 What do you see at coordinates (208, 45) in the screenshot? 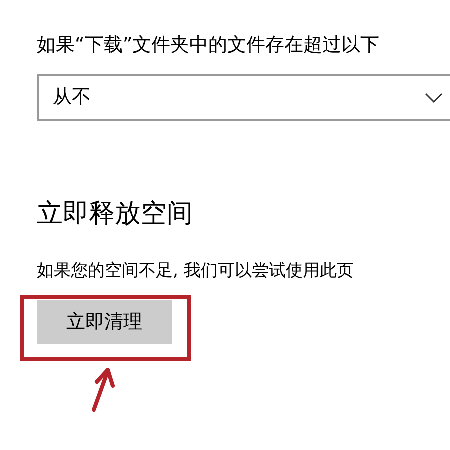
I see `retention-label: 如果“下载”文件夹中的文件存在超过以下` at bounding box center [208, 45].